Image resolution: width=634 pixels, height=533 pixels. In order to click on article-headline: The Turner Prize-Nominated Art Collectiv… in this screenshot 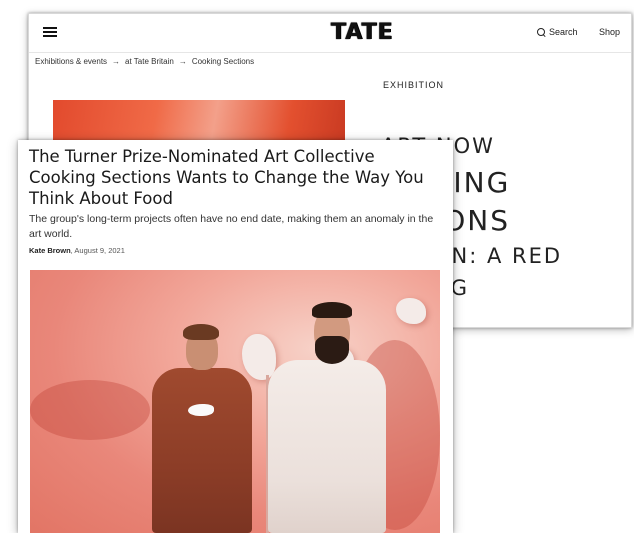, I will do `click(234, 177)`.